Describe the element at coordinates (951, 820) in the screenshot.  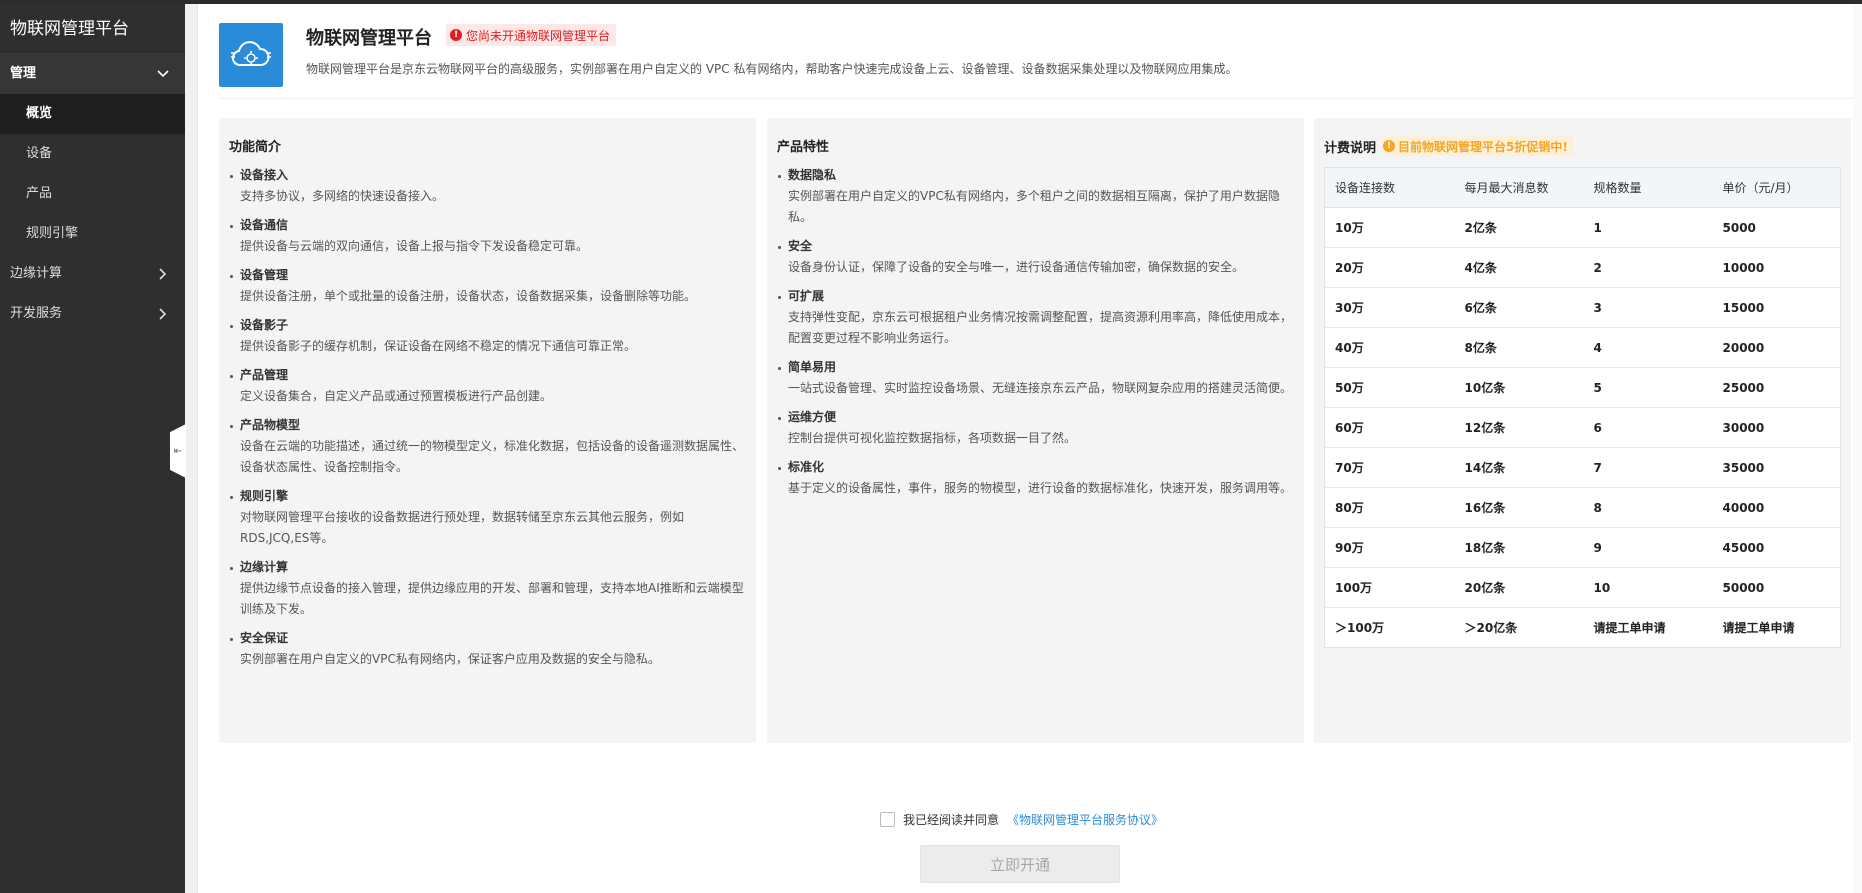
I see `agree-text: 我已经阅读并同意` at that location.